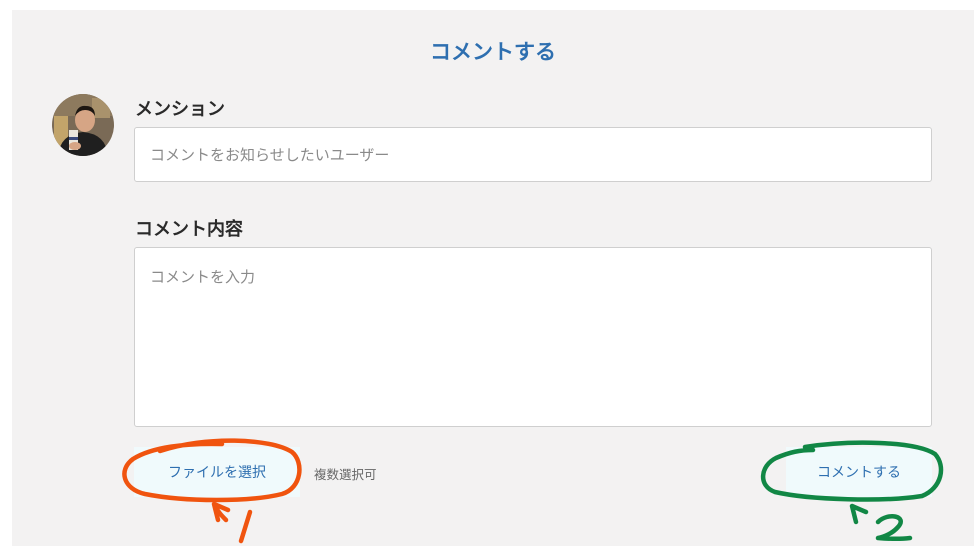 The width and height of the screenshot is (978, 552). What do you see at coordinates (189, 229) in the screenshot?
I see `comment-label: コメント内容` at bounding box center [189, 229].